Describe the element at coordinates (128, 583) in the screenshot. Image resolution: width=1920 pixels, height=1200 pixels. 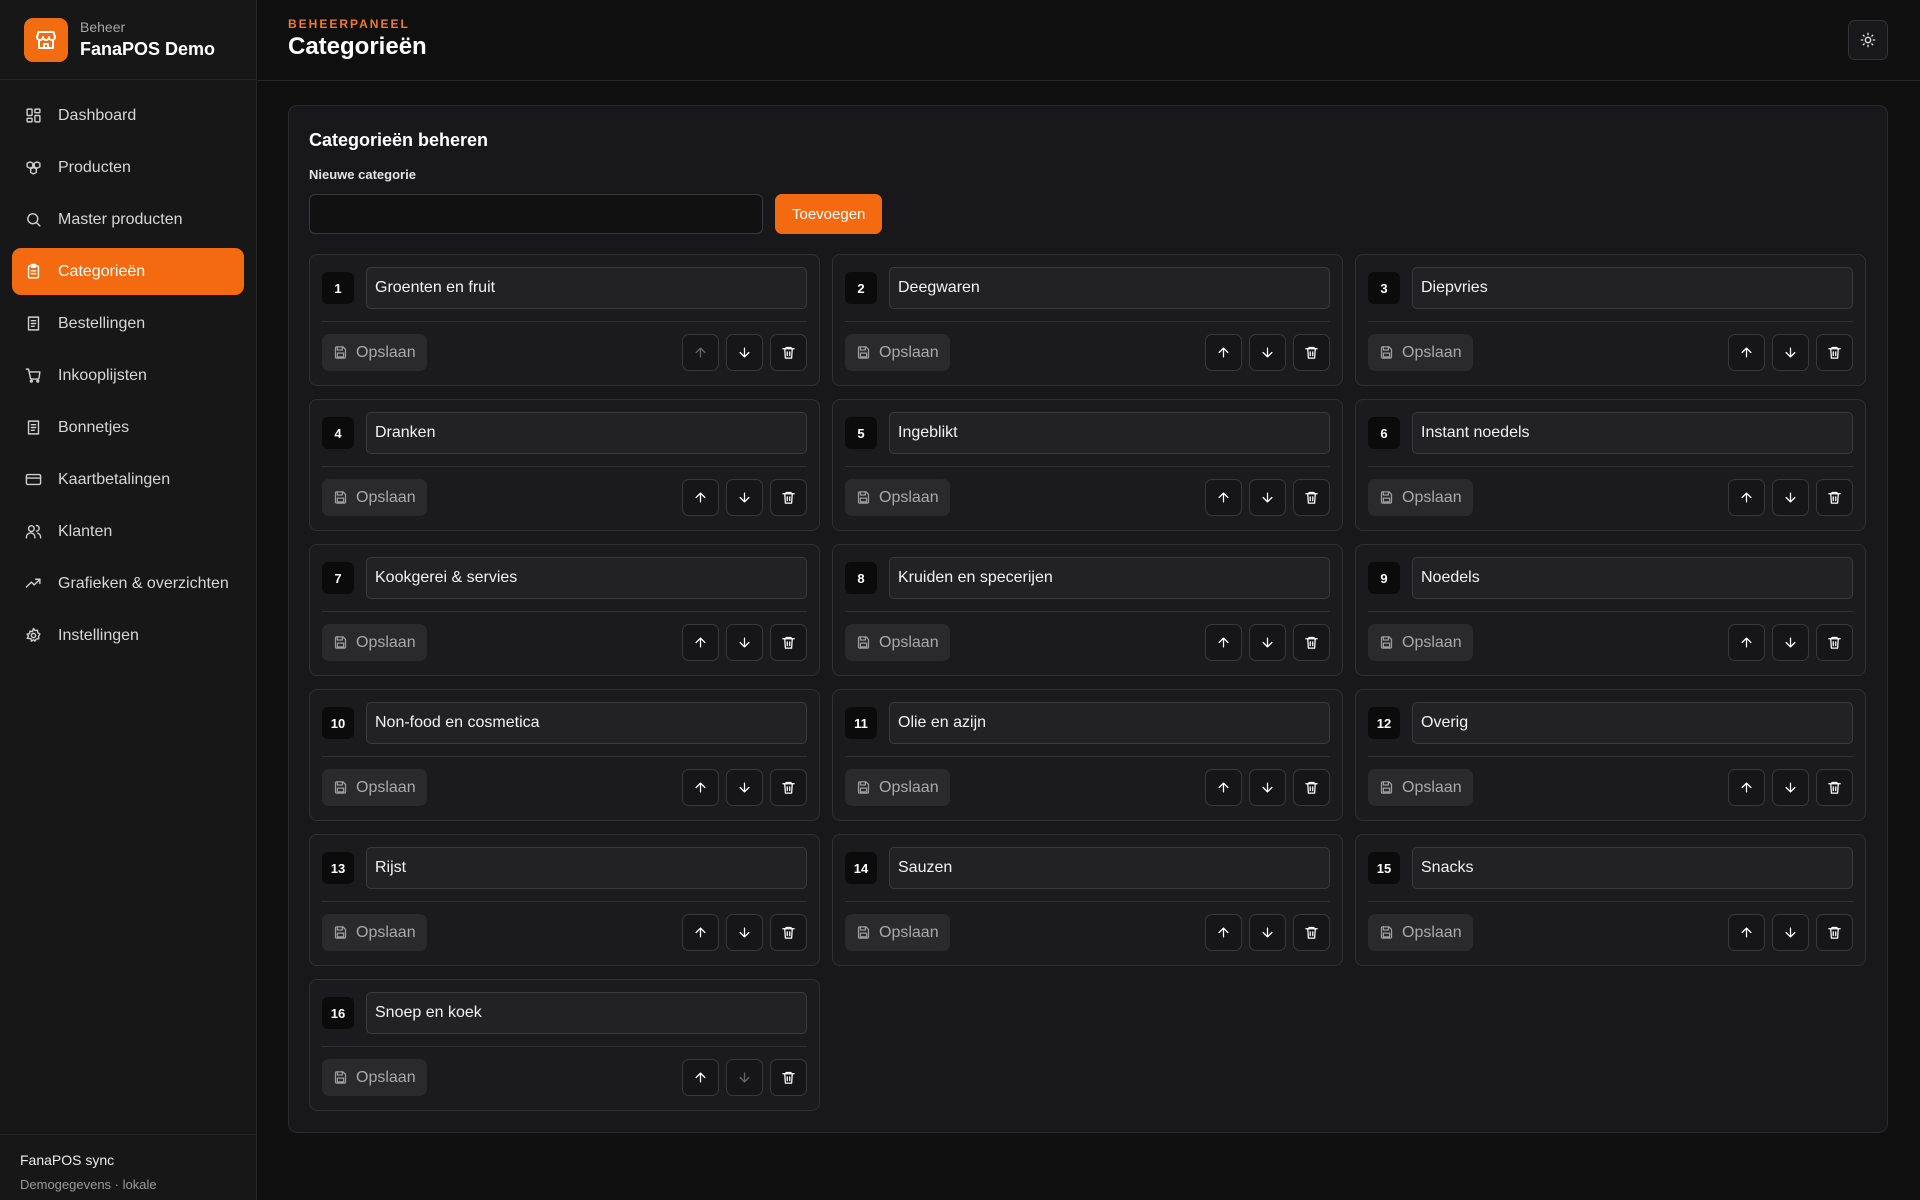
I see `sidebar-item-grafieken-overzichten: Grafieken & overzichten` at that location.